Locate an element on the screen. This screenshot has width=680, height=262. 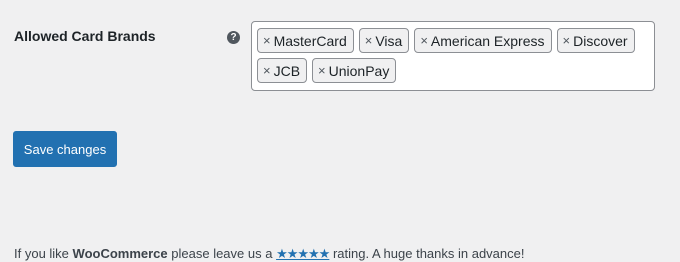
chip-jcb: × JCB is located at coordinates (282, 70).